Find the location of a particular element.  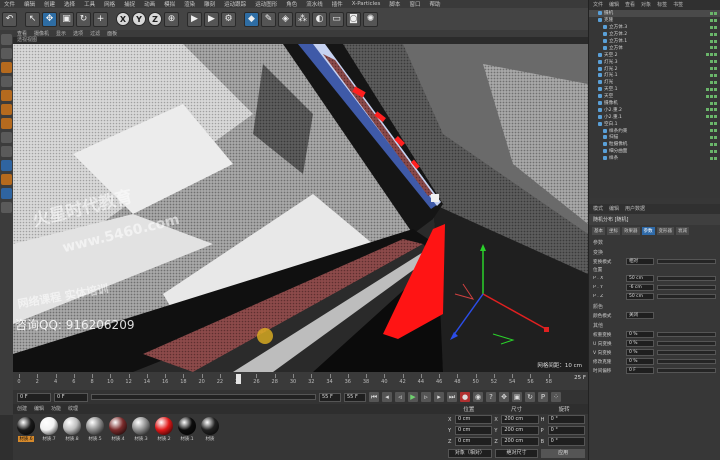

object-row: 立方体.2 is located at coordinates (654, 34).